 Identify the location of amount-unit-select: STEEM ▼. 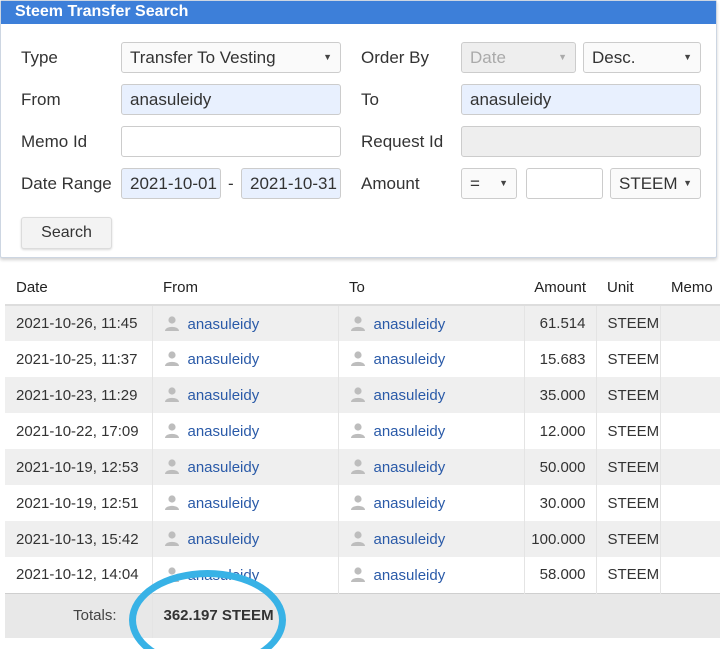
(655, 183).